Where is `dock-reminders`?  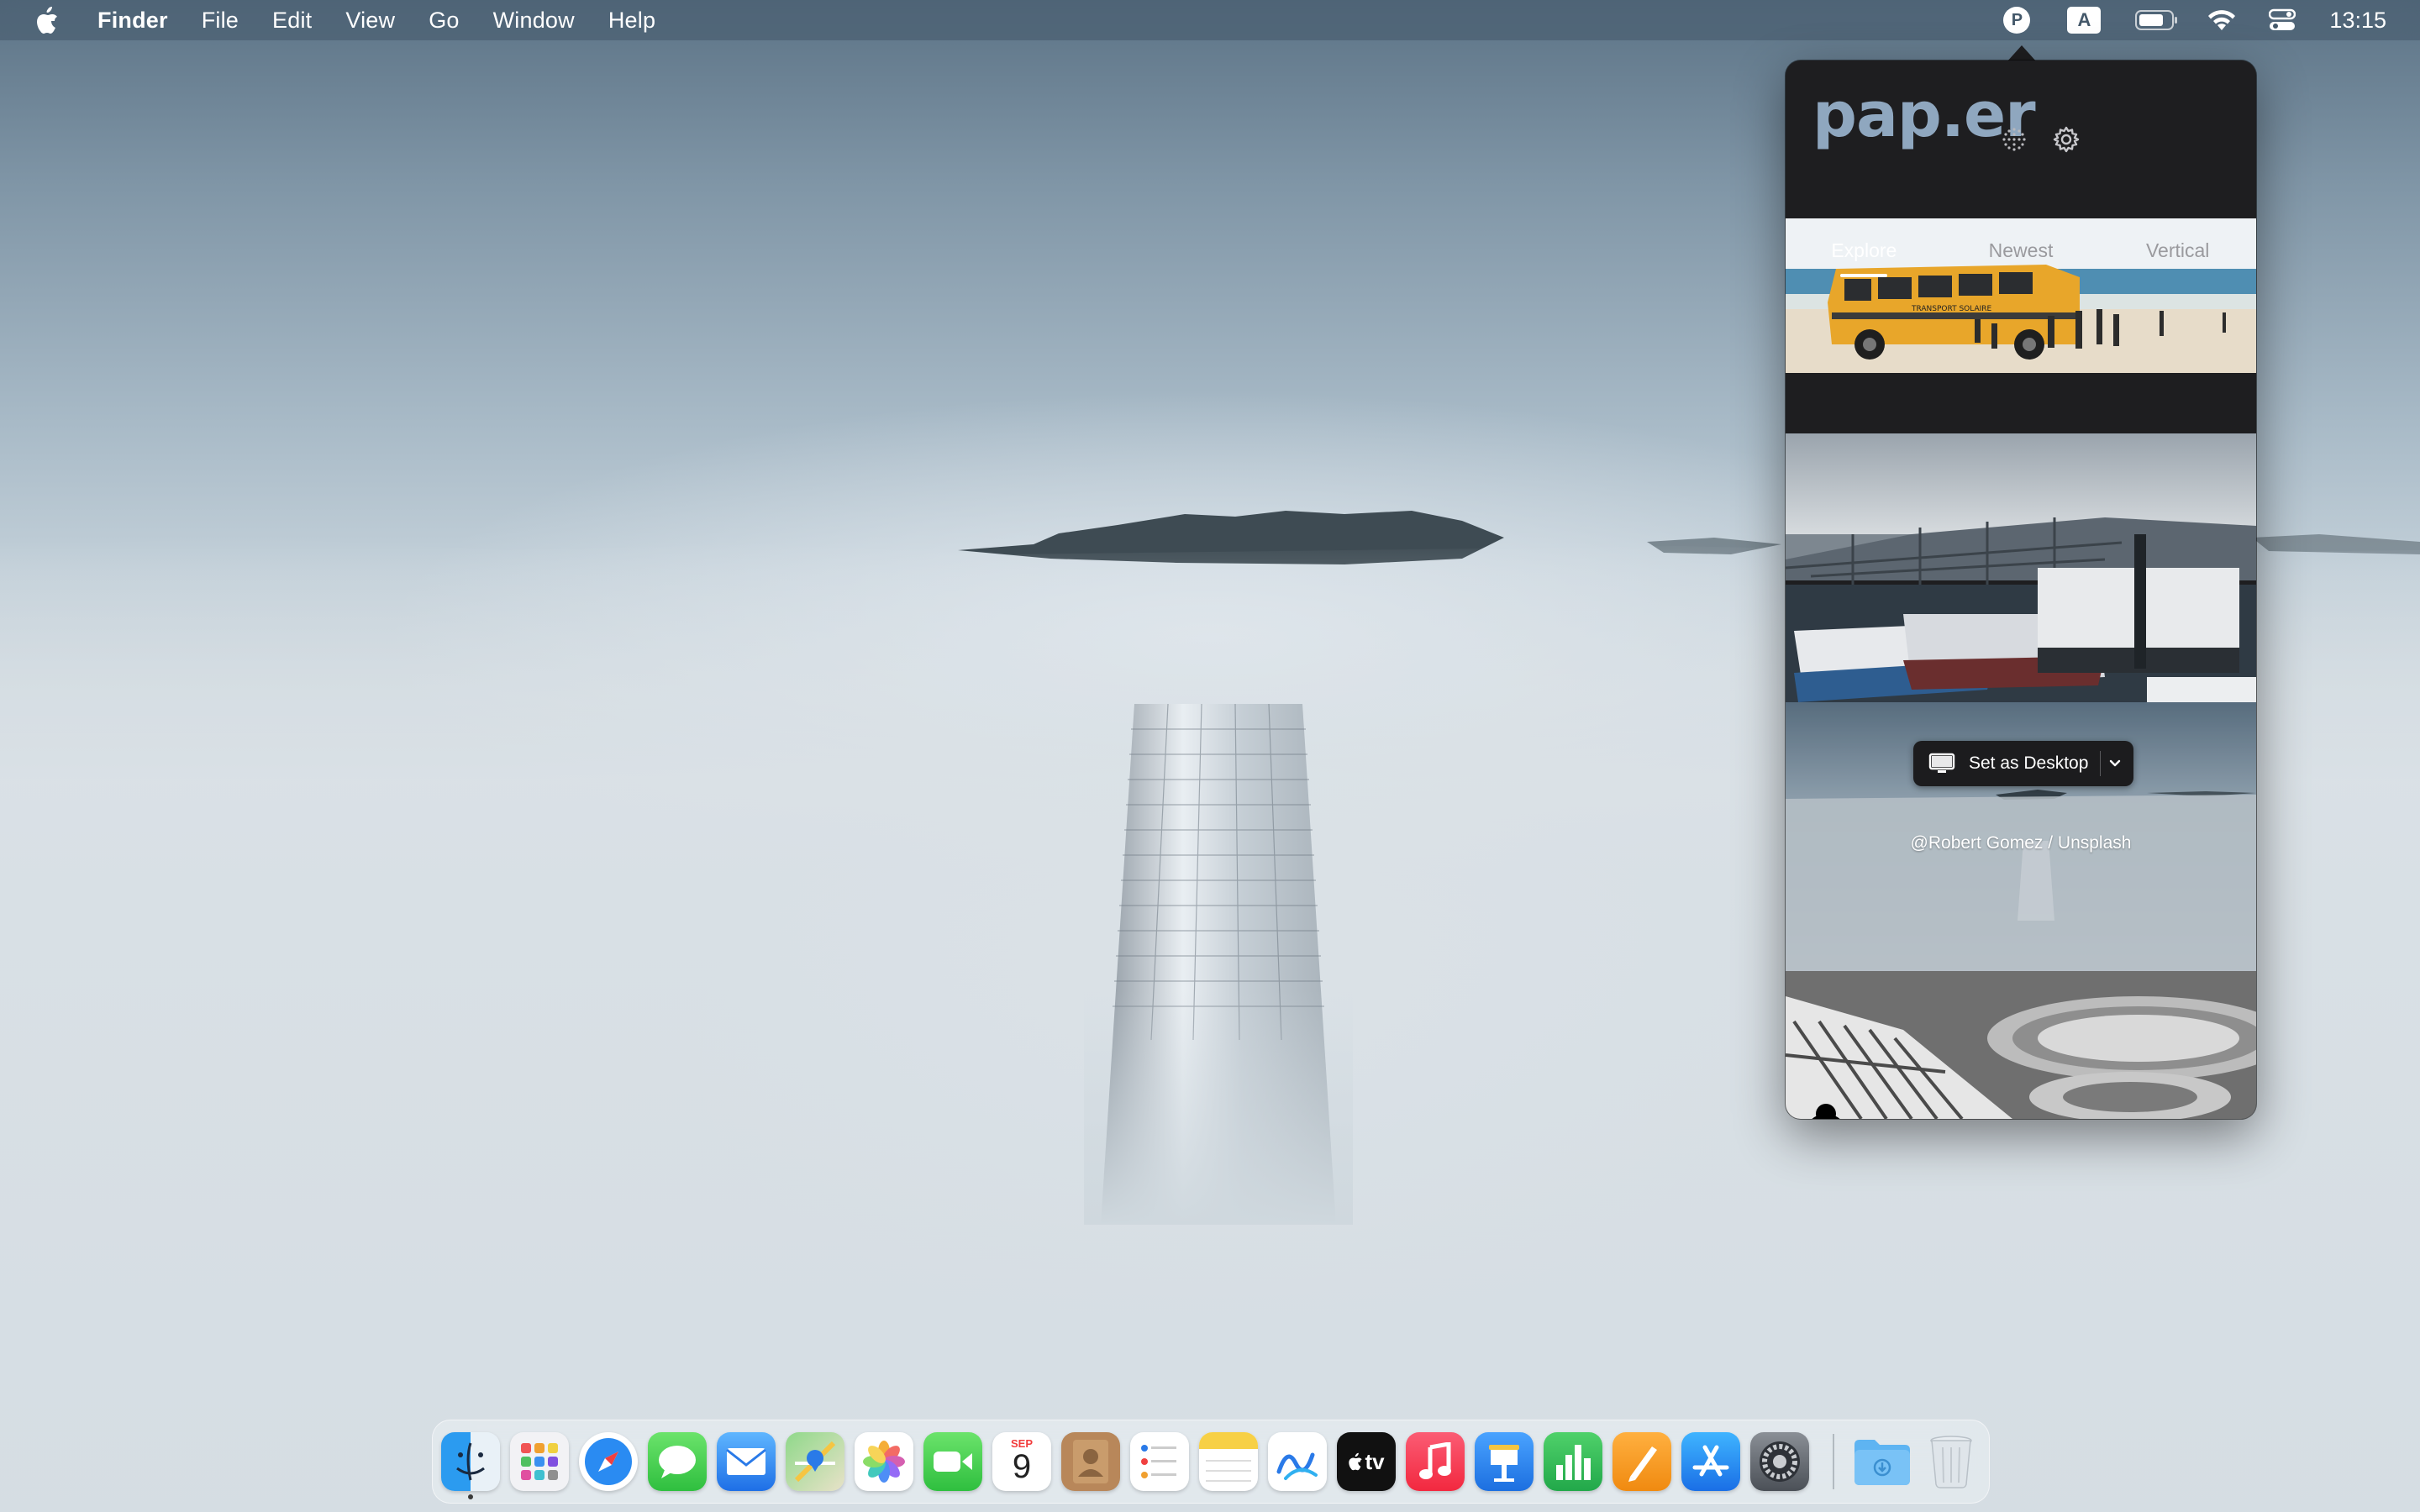
dock-reminders is located at coordinates (1159, 1461).